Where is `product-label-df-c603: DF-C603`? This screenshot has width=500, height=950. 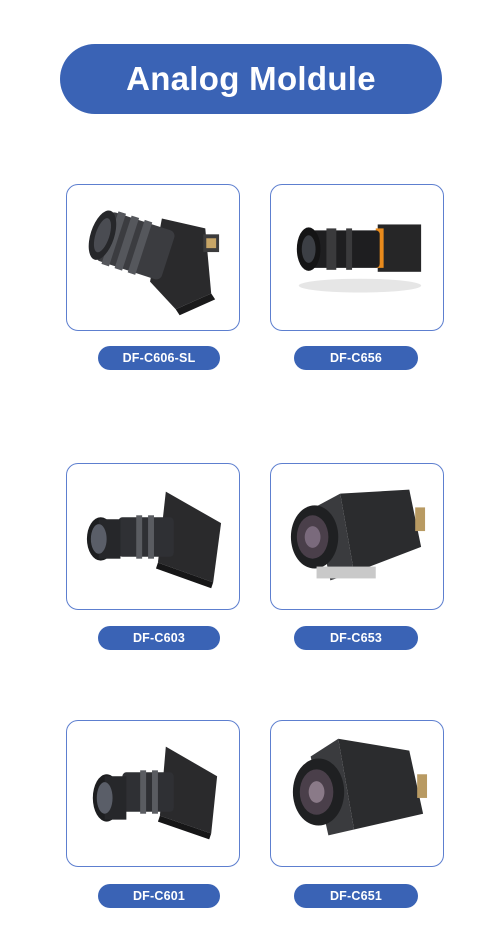
product-label-df-c603: DF-C603 is located at coordinates (159, 638).